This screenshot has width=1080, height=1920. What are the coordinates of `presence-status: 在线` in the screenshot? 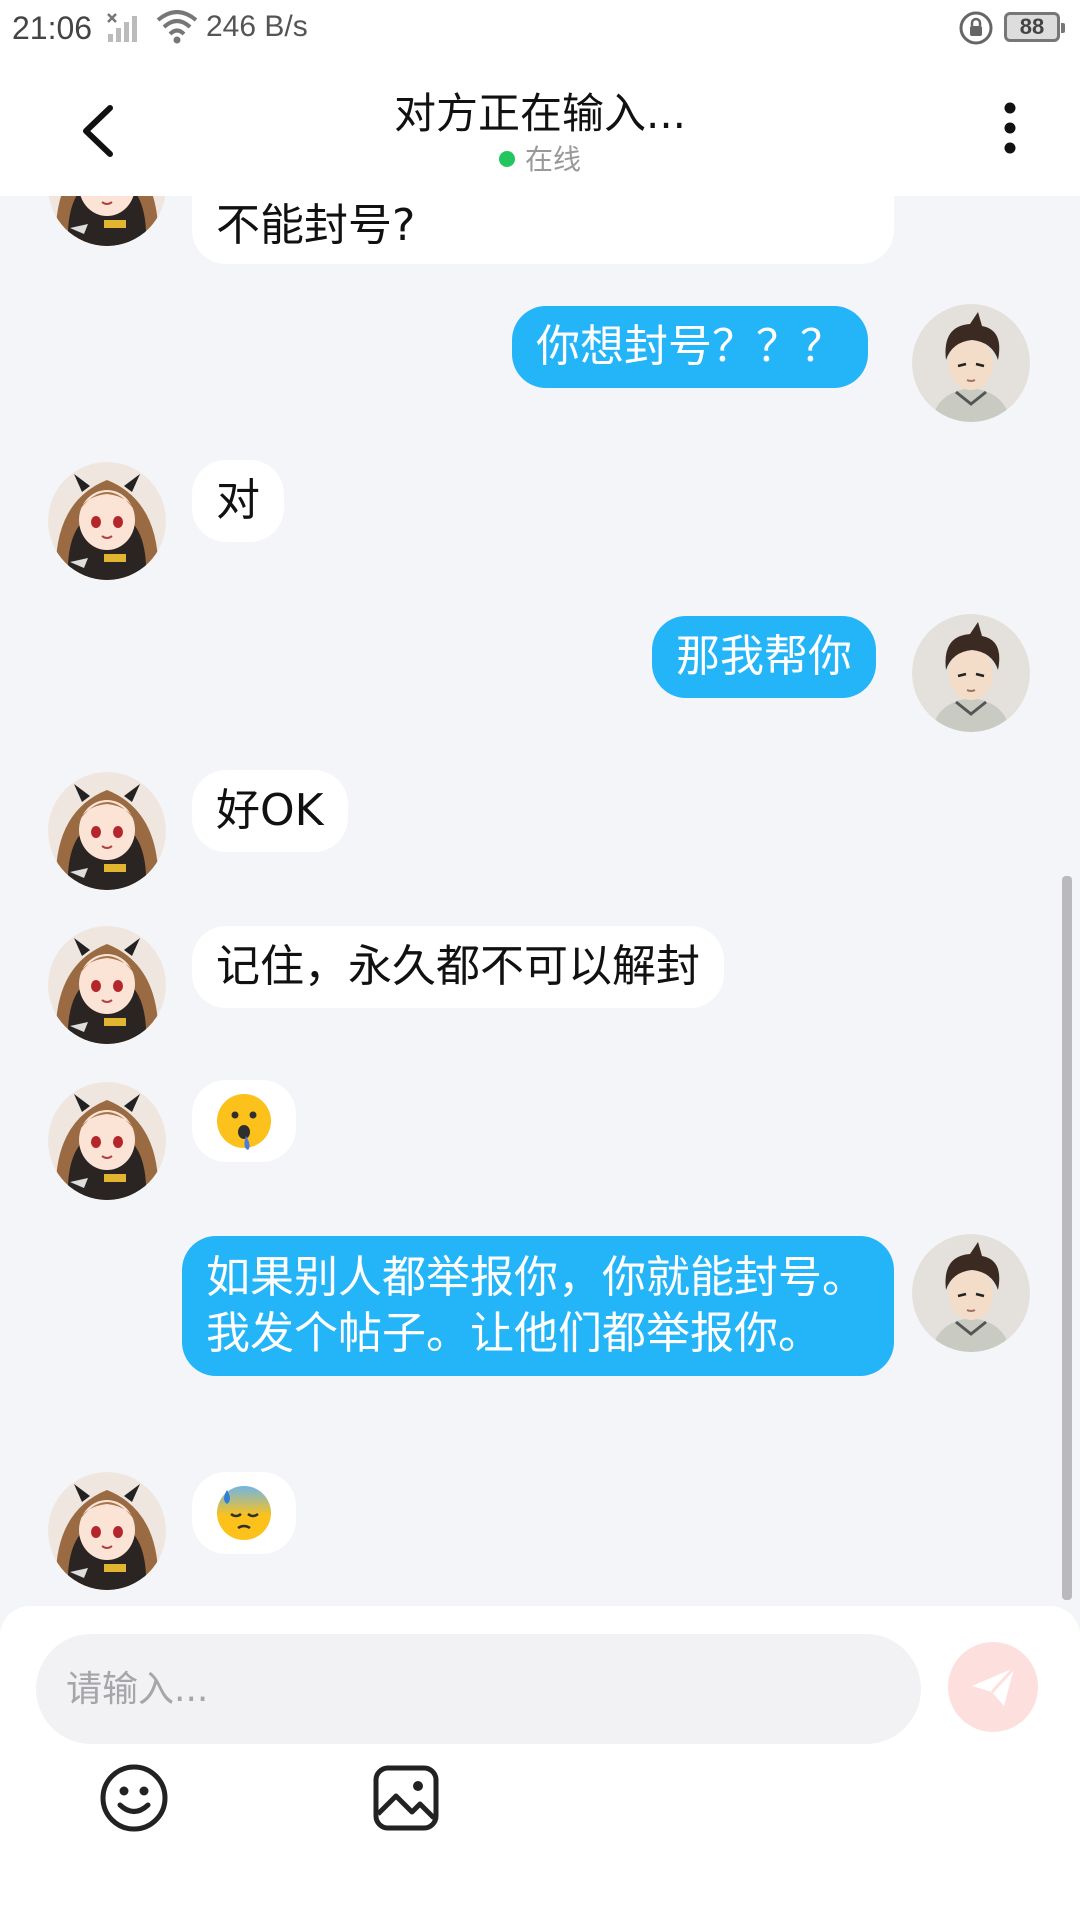 It's located at (540, 158).